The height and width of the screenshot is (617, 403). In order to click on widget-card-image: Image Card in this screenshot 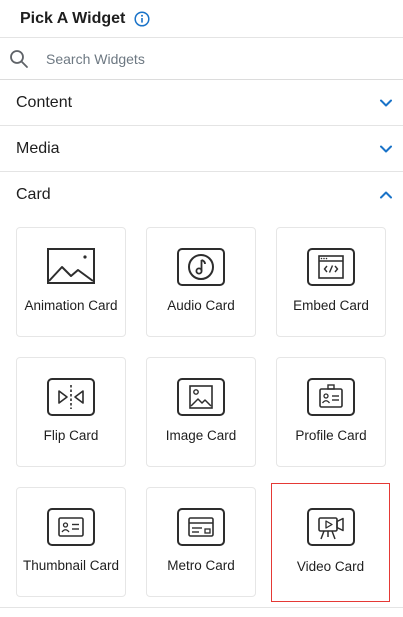, I will do `click(201, 412)`.